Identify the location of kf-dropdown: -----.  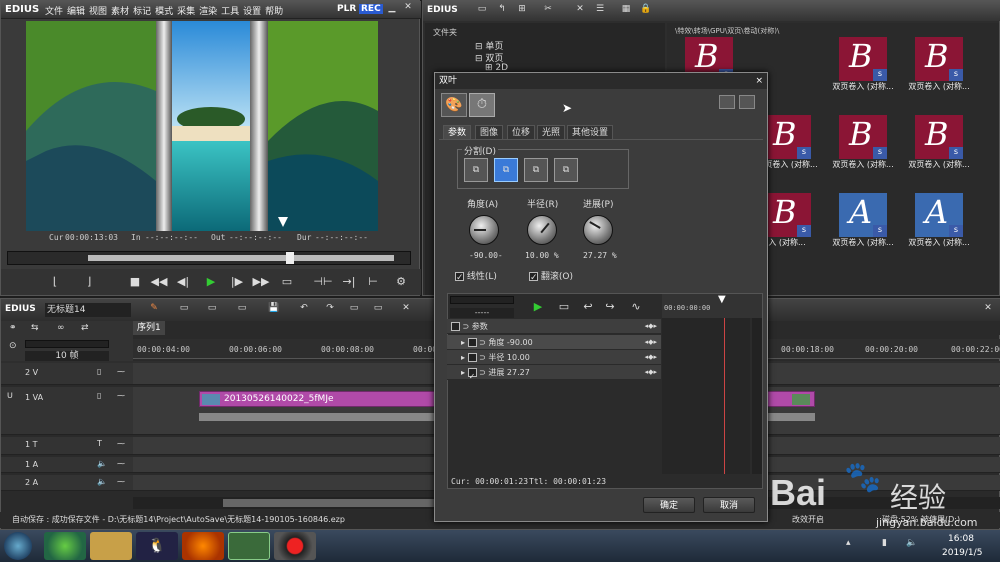
(482, 313).